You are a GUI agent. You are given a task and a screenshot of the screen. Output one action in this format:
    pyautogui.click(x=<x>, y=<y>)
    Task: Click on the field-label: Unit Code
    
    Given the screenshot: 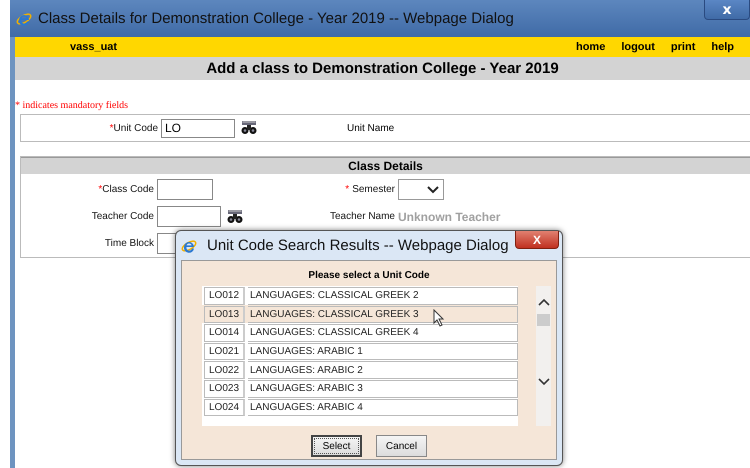 What is the action you would take?
    pyautogui.click(x=136, y=128)
    